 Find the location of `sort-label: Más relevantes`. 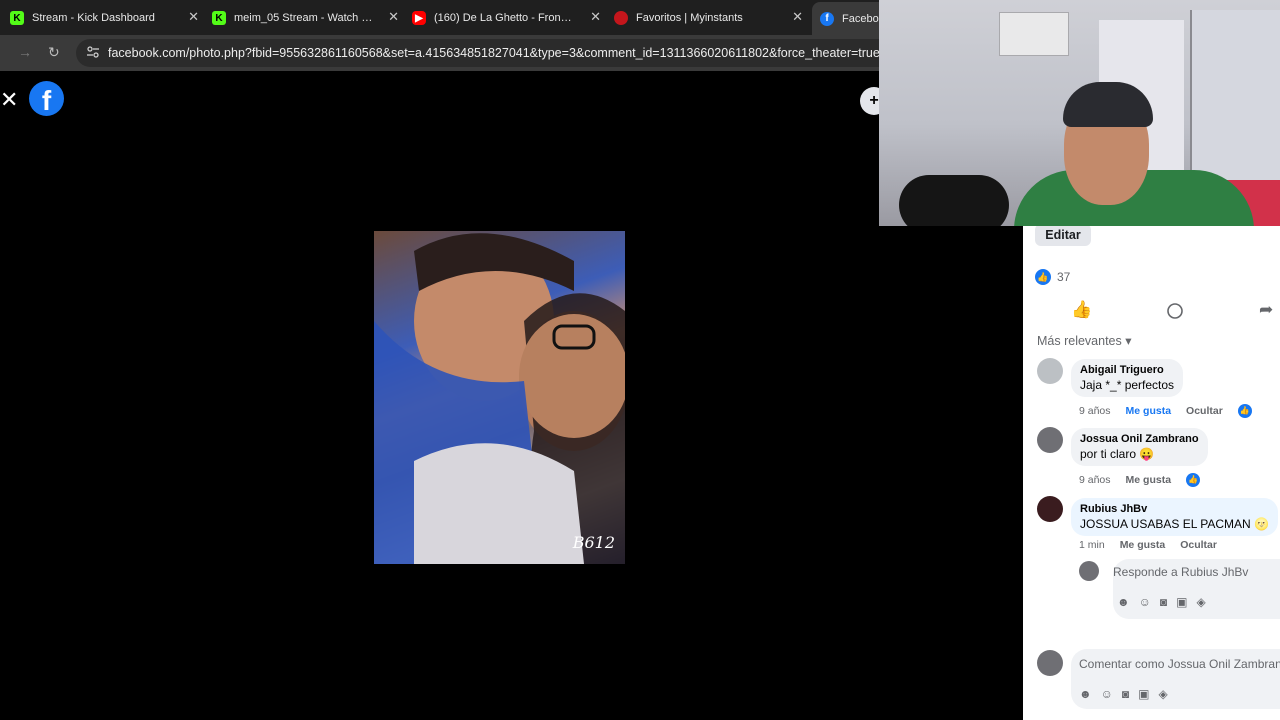

sort-label: Más relevantes is located at coordinates (1079, 341).